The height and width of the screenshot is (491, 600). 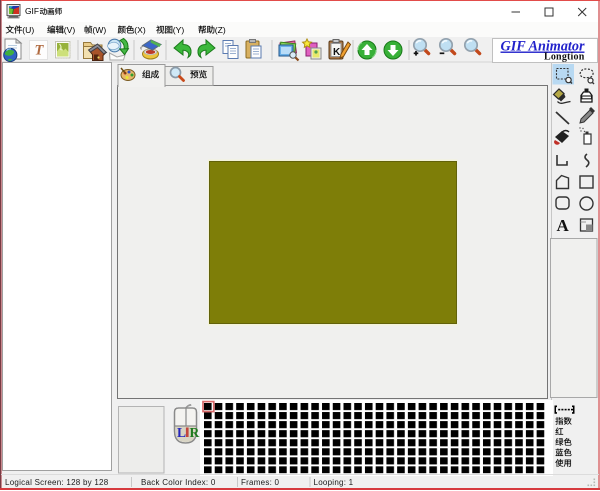 What do you see at coordinates (70, 30) in the screenshot?
I see `svg-text: (V)` at bounding box center [70, 30].